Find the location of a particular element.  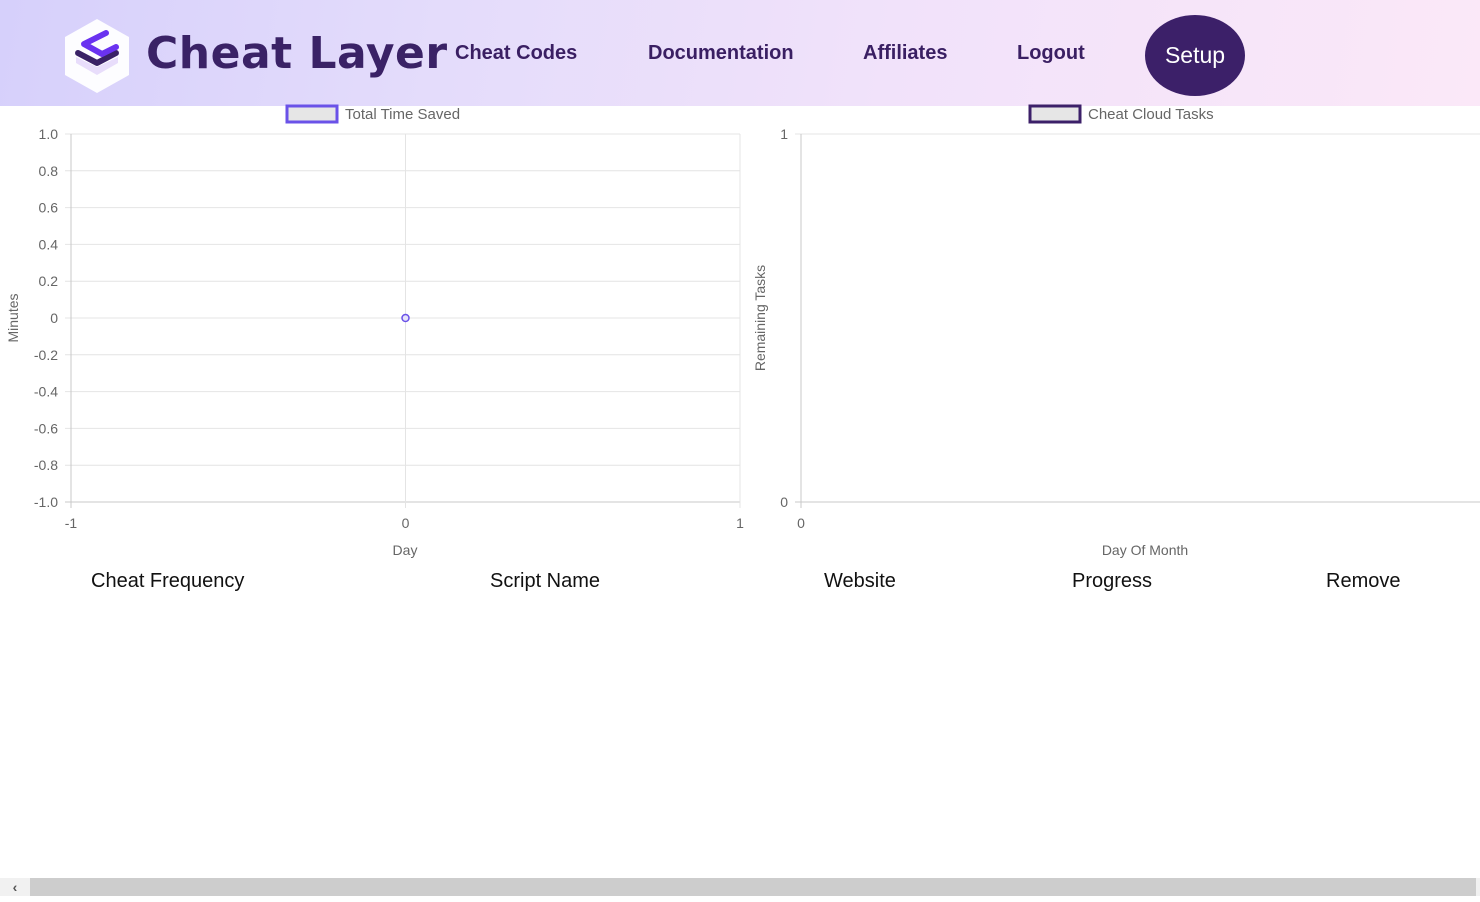

y-tick-label: -0.6 is located at coordinates (46, 428).